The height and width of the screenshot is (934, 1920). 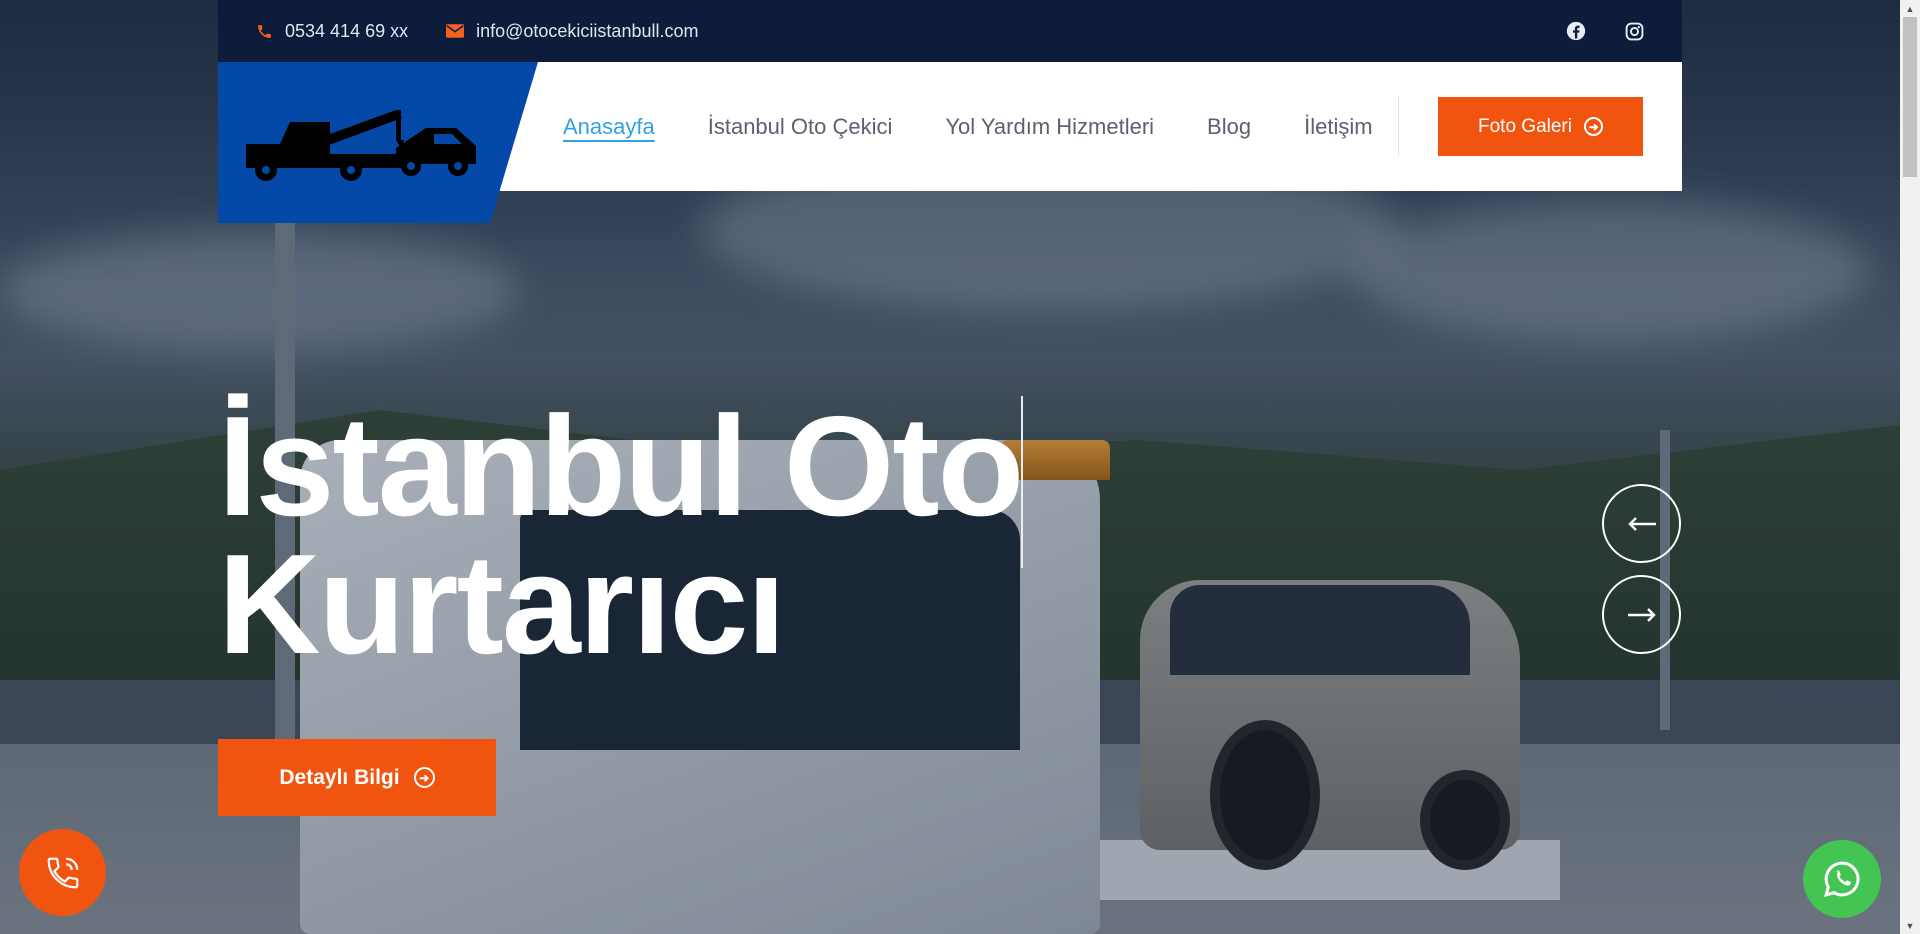 I want to click on nav-item-yol-yardim-hizmetleri: Yol Yardım Hizmetleri, so click(x=1049, y=127).